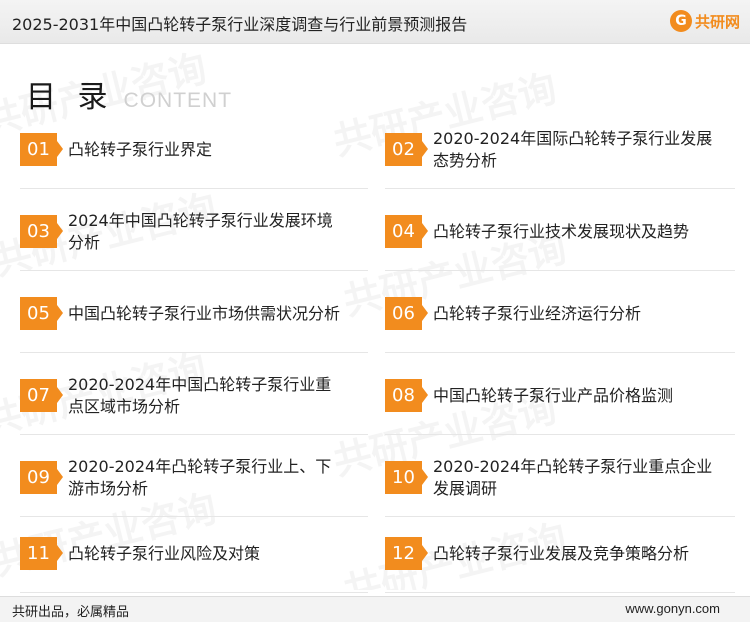  Describe the element at coordinates (200, 231) in the screenshot. I see `toc-title: 2024年中国凸轮转子泵行业发展环境分析` at that location.